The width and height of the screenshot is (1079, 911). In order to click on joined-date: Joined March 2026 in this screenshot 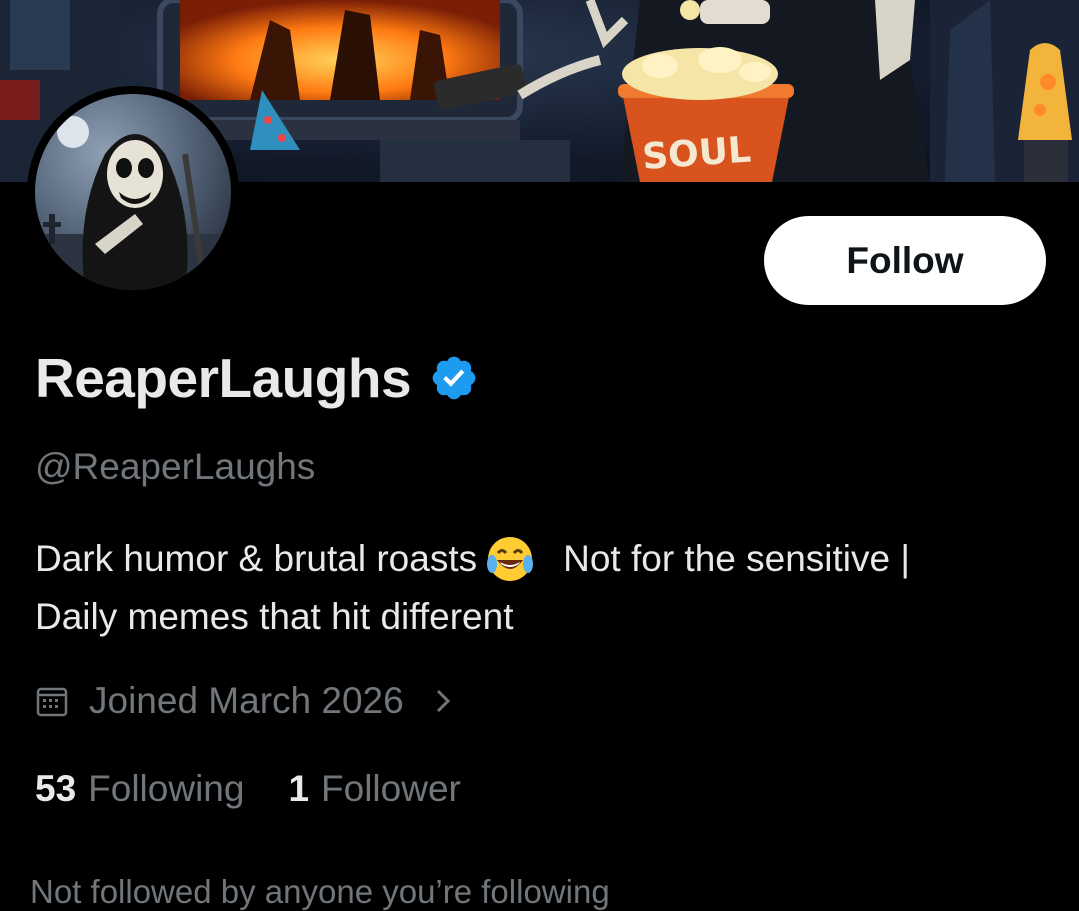, I will do `click(246, 700)`.